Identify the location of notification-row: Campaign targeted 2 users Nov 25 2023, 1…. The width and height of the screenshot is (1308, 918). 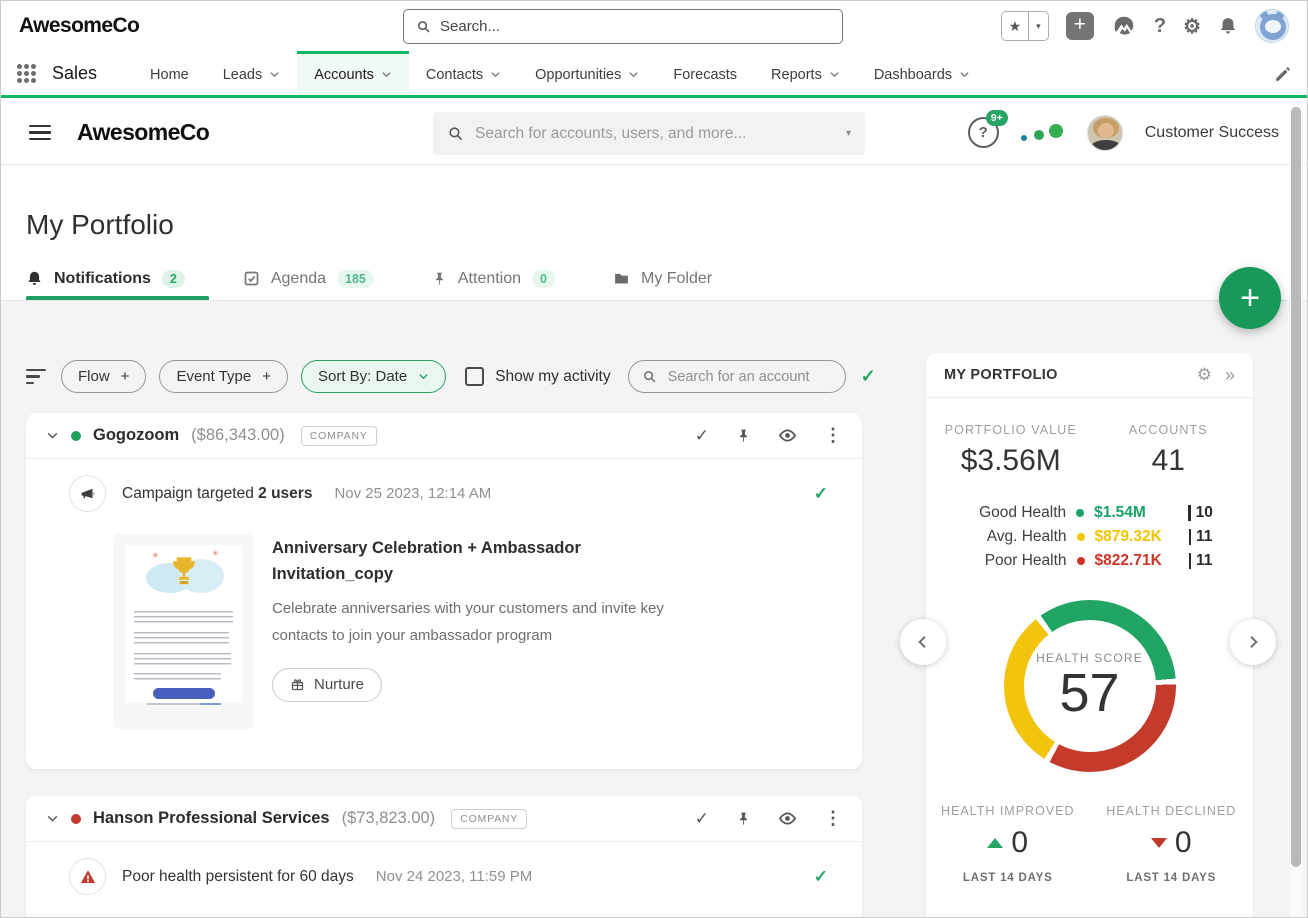
(444, 485).